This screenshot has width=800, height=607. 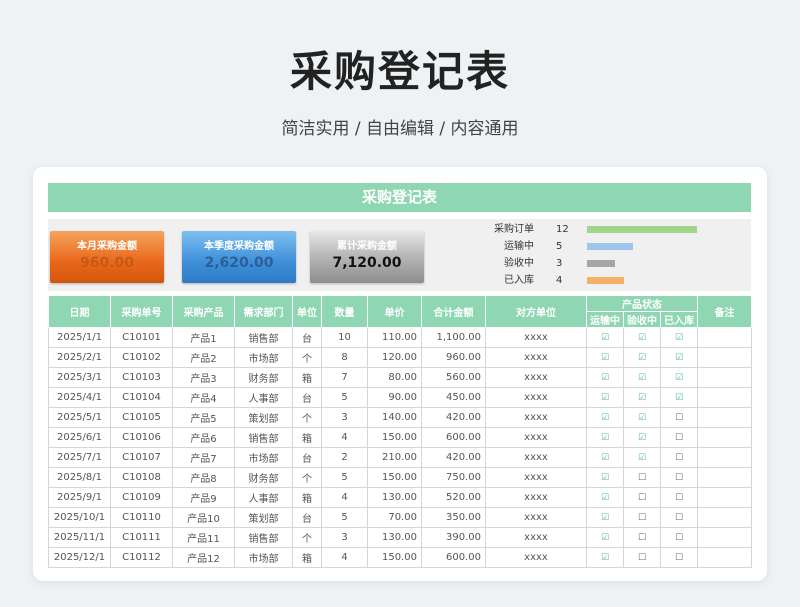 I want to click on cell-price: 140.00, so click(x=394, y=417).